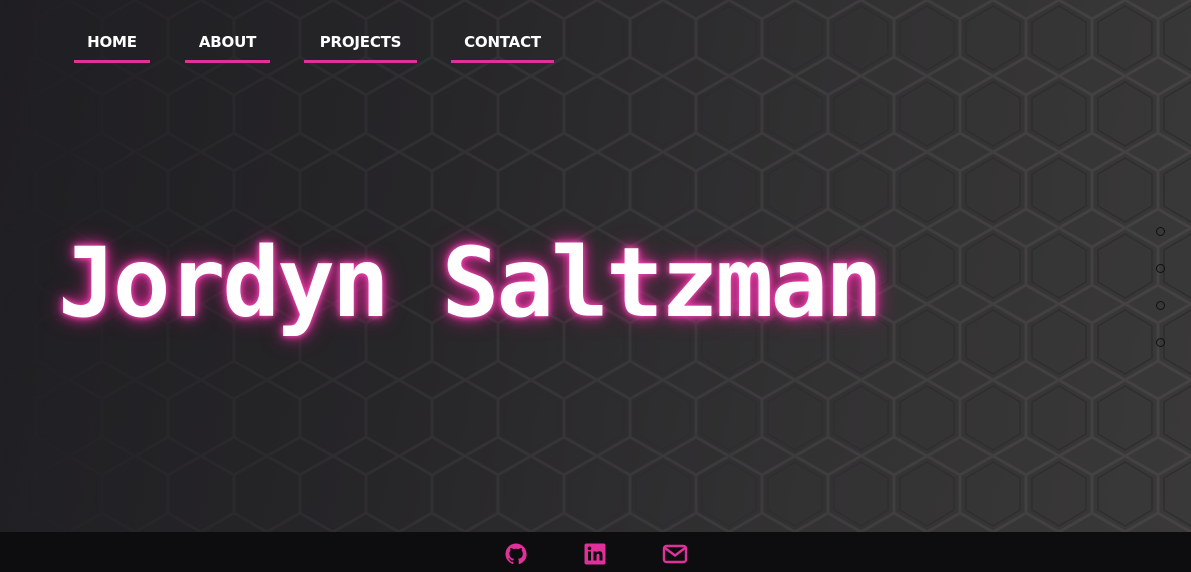 Image resolution: width=1191 pixels, height=572 pixels. I want to click on github-icon, so click(516, 554).